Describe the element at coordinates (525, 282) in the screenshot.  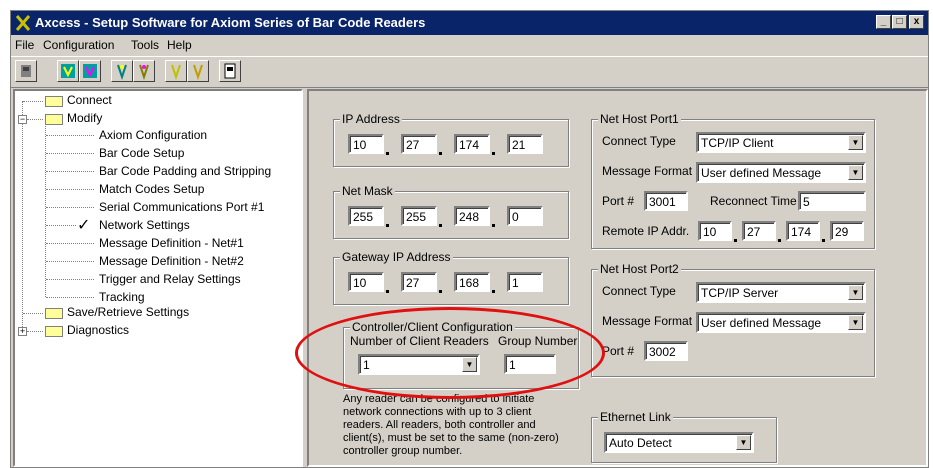
I see `gateway-octet-4: 1` at that location.